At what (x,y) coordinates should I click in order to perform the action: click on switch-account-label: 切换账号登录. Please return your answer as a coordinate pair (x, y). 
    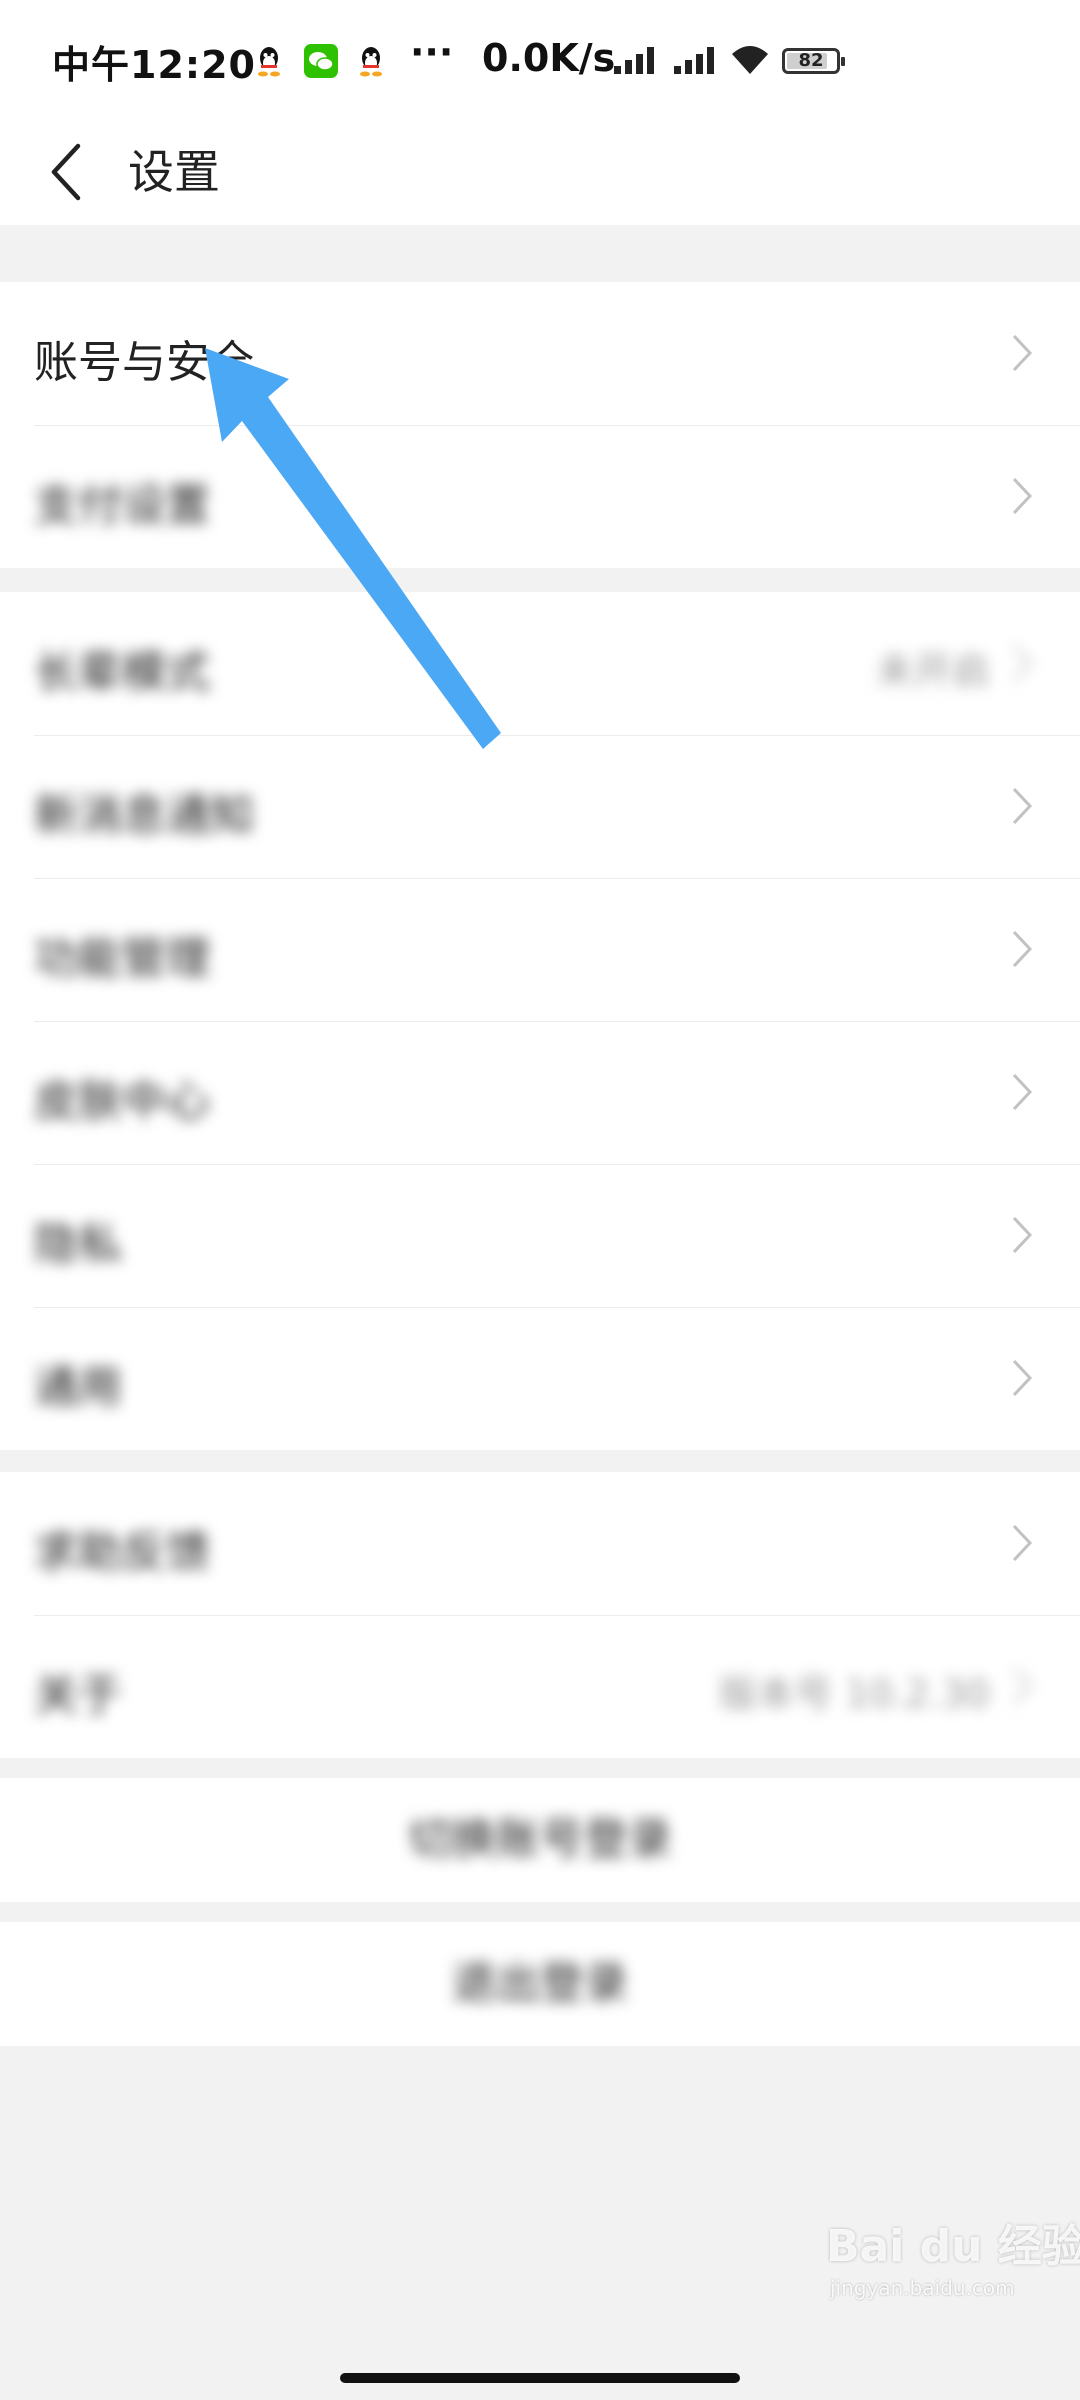
    Looking at the image, I should click on (540, 1839).